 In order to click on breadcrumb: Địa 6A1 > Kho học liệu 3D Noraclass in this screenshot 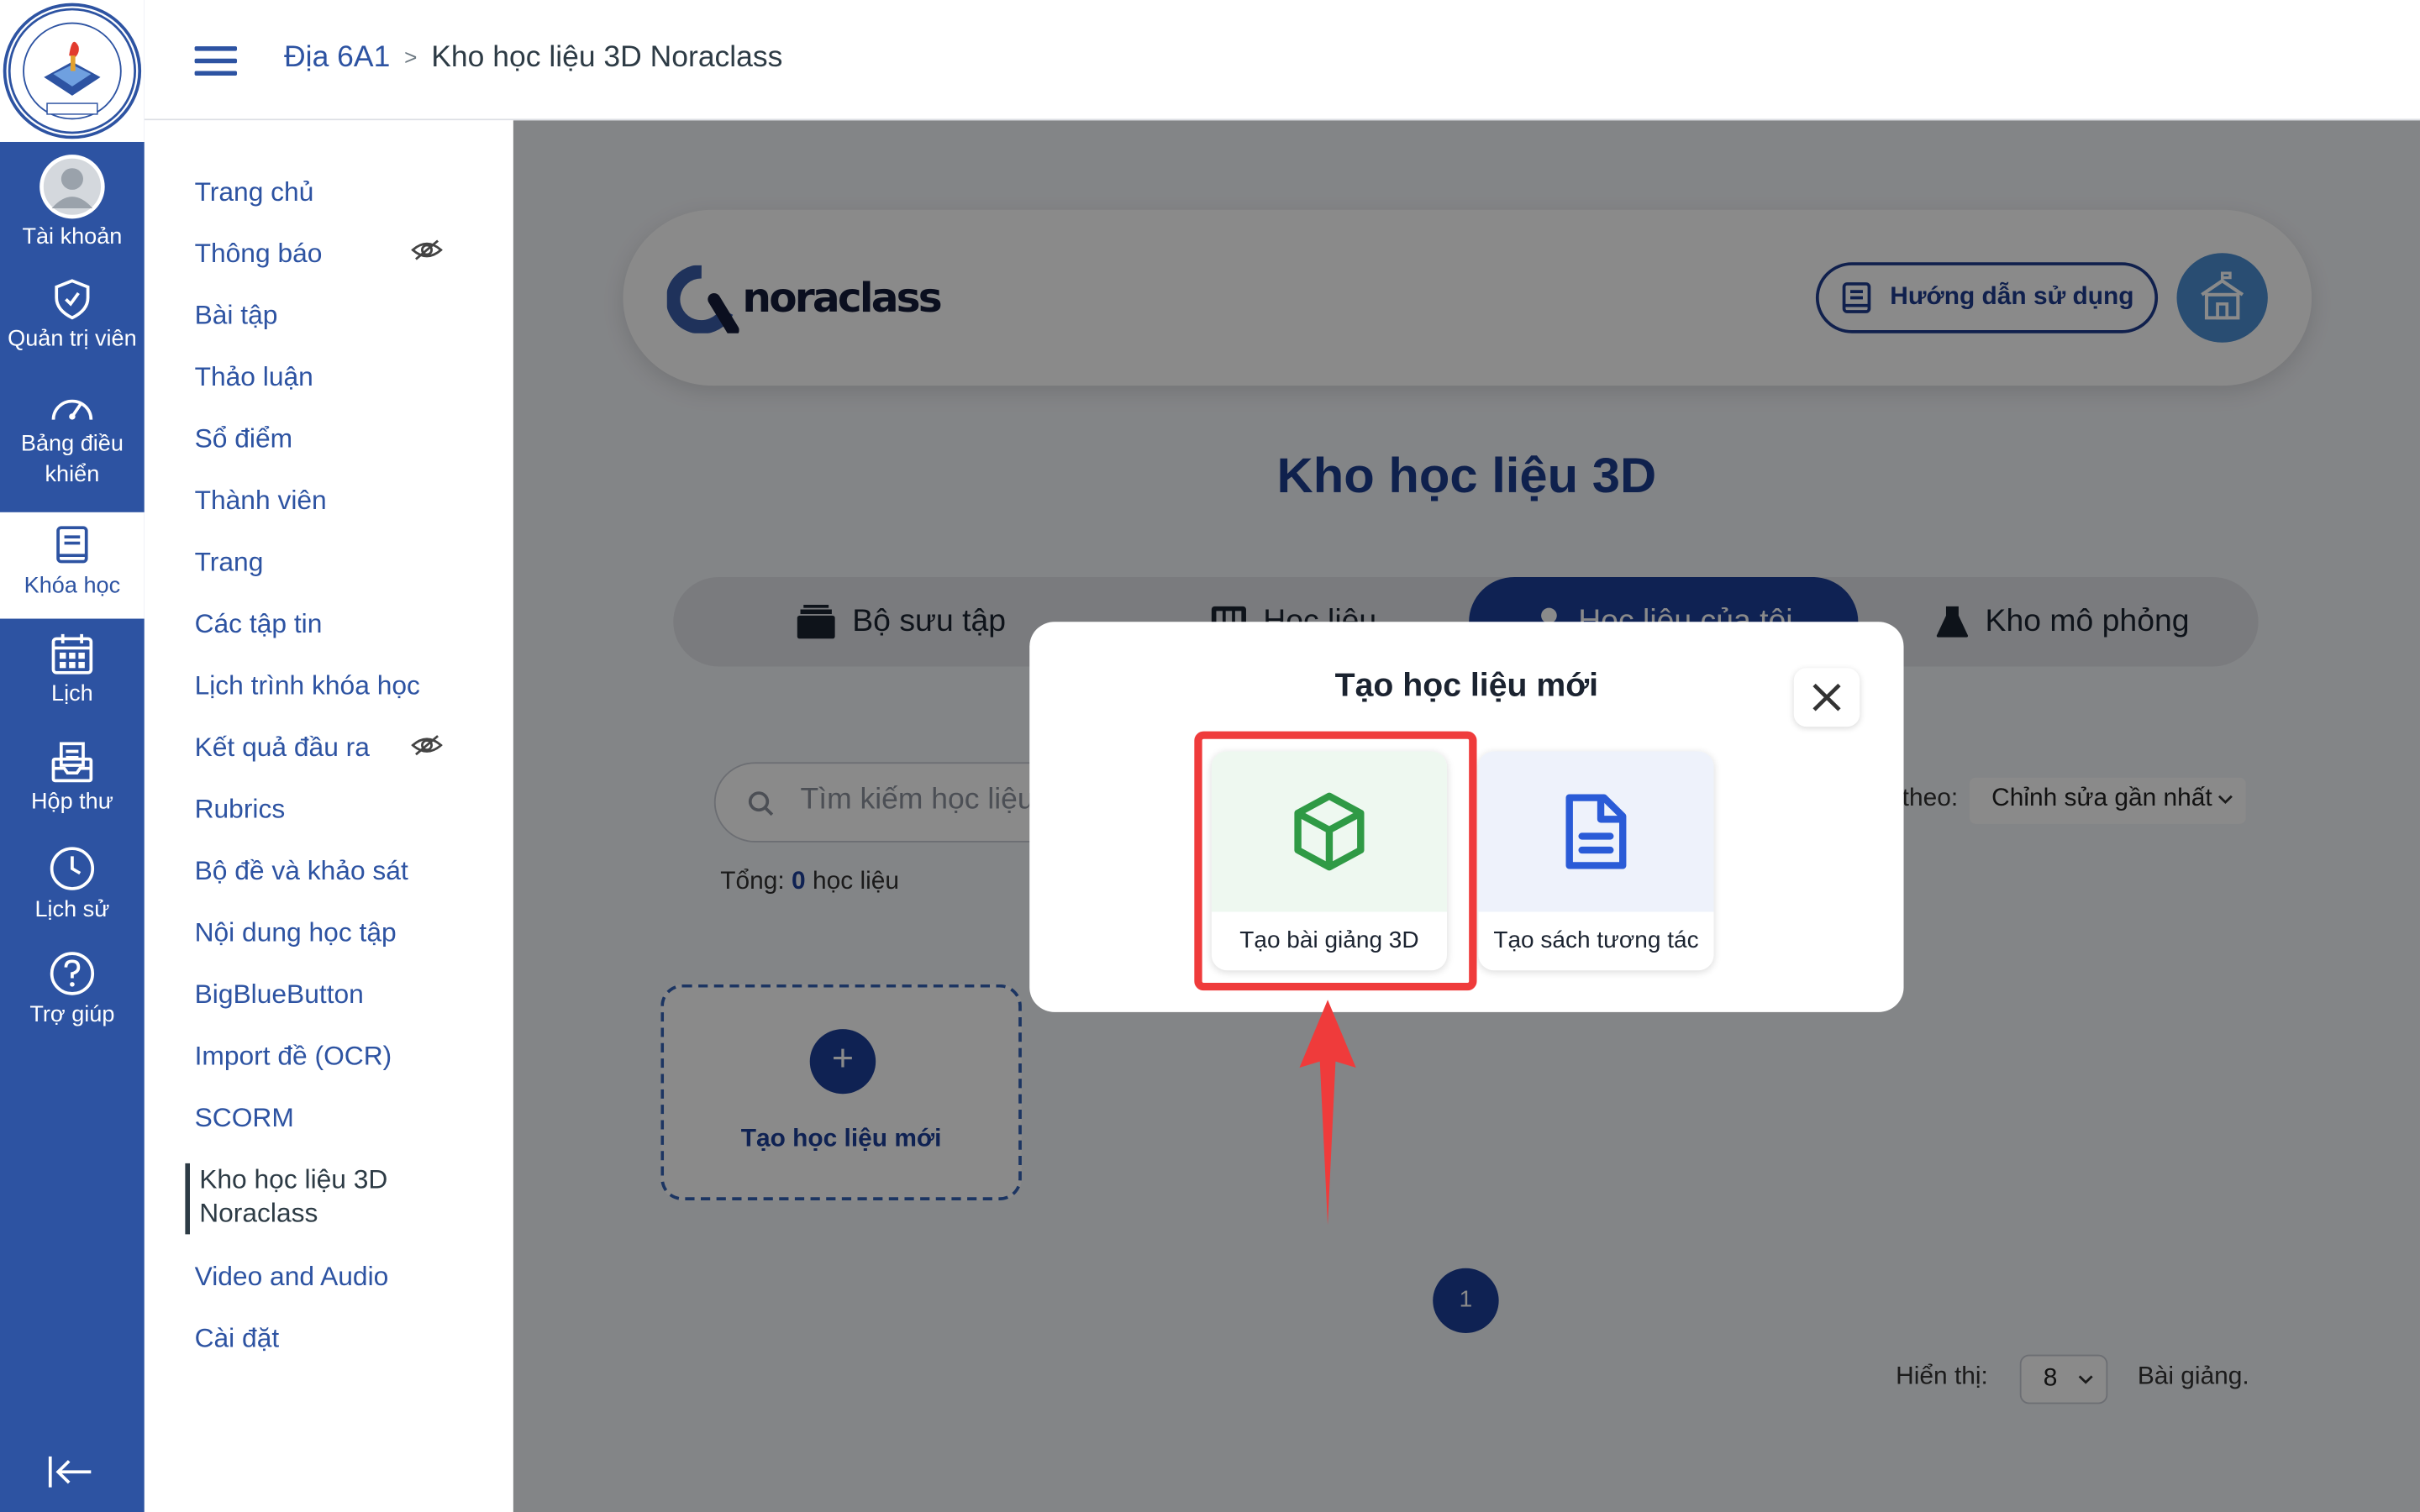, I will do `click(533, 59)`.